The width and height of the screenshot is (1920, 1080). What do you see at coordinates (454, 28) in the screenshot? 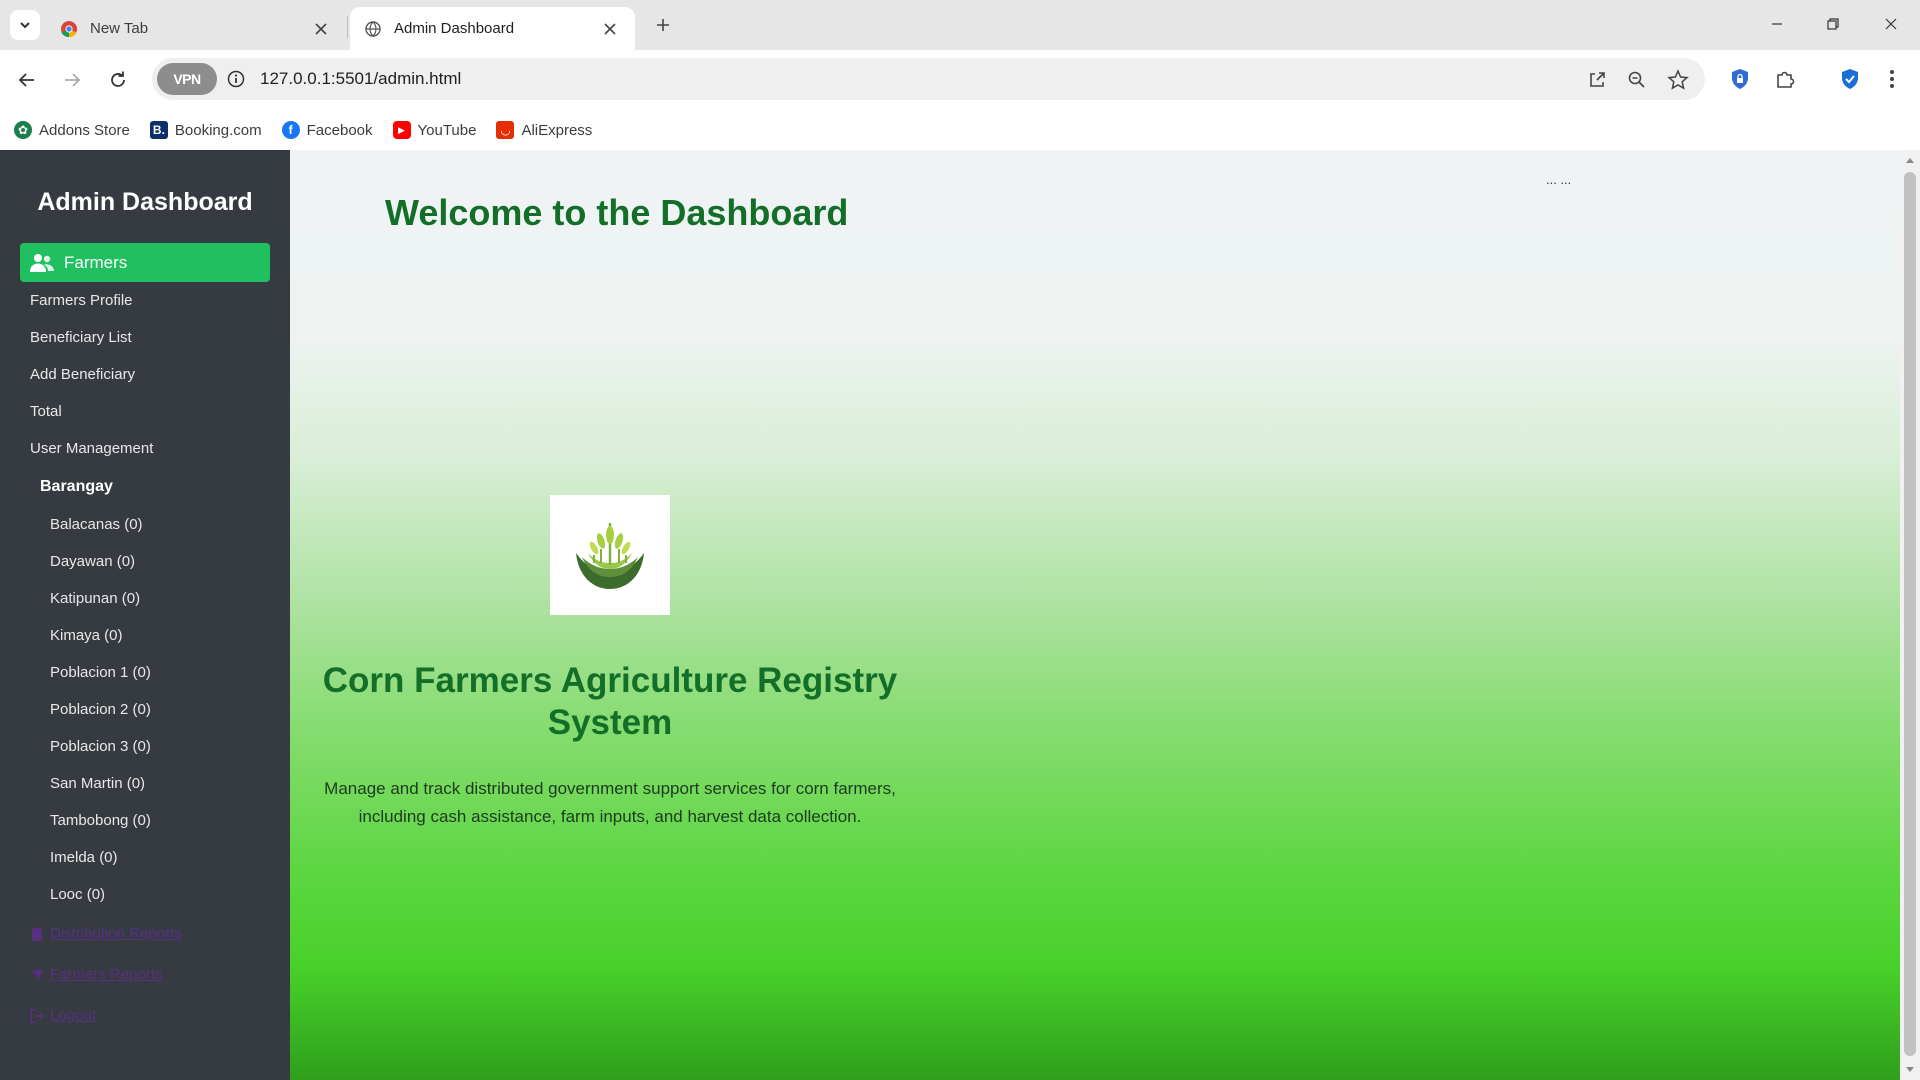
I see `tab-title: Admin Dashboard` at bounding box center [454, 28].